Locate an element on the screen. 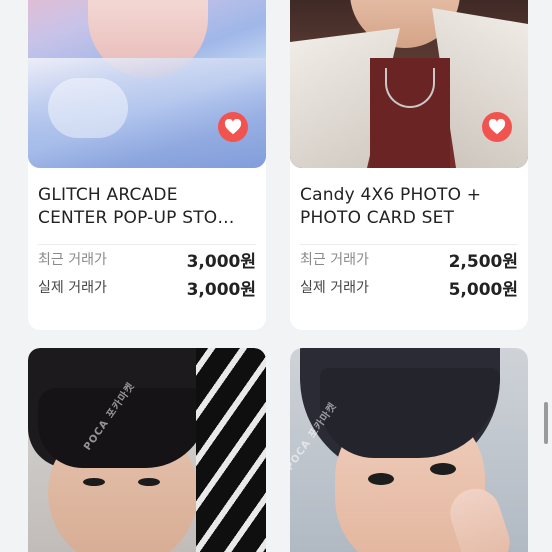 The image size is (552, 552). recent-price-row: 최근 거래가 2,500원 is located at coordinates (409, 259).